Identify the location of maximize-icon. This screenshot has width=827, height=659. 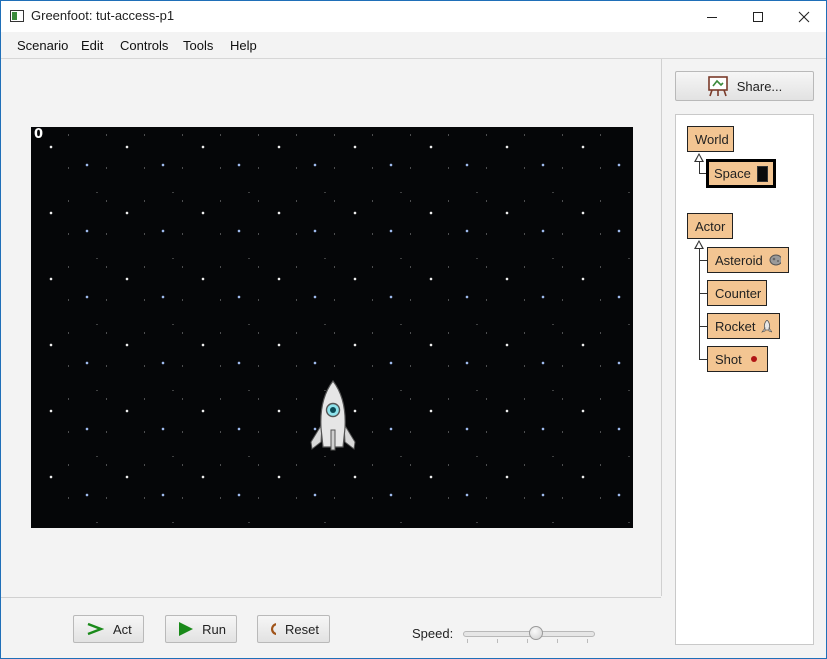
(758, 16).